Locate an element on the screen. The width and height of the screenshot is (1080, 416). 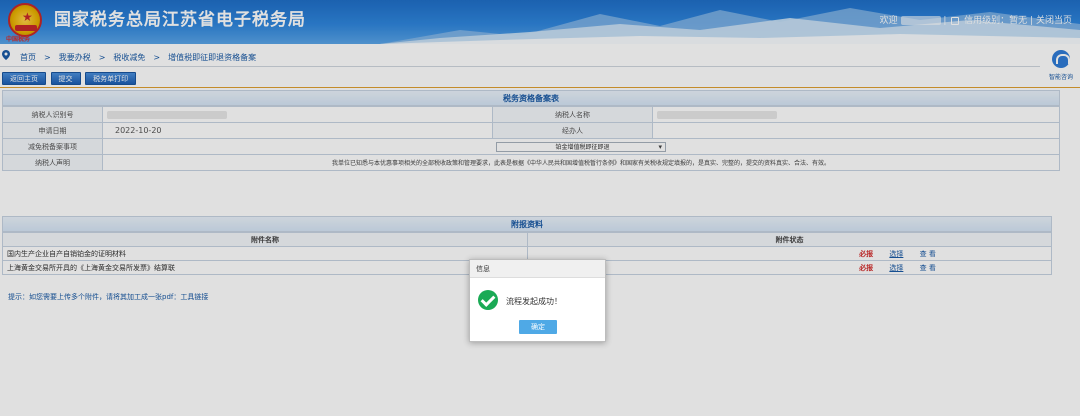
info-dialog: 信息 流程发起成功！ 确定 is located at coordinates (537, 300).